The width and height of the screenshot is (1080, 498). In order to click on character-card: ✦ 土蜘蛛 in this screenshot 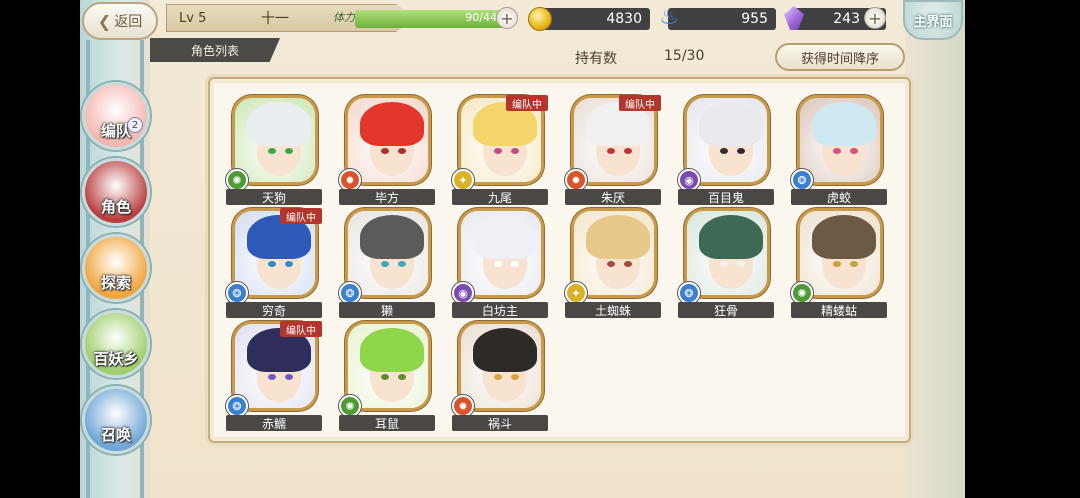, I will do `click(613, 263)`.